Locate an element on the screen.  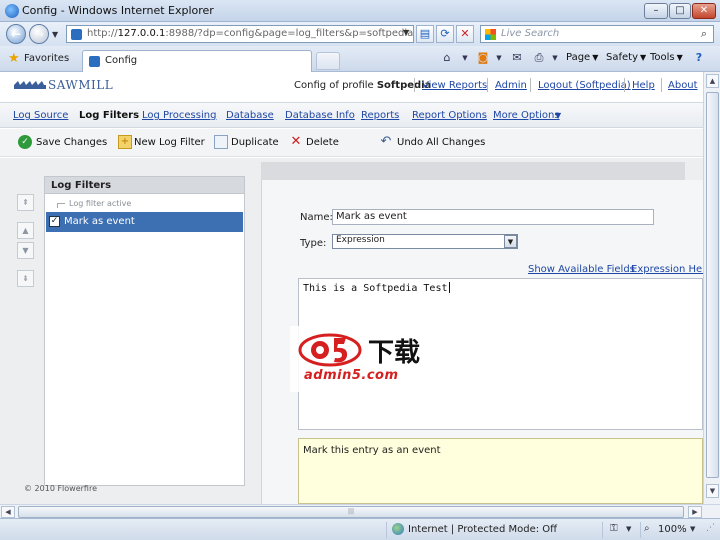
close-window-button: ✕ is located at coordinates (704, 11).